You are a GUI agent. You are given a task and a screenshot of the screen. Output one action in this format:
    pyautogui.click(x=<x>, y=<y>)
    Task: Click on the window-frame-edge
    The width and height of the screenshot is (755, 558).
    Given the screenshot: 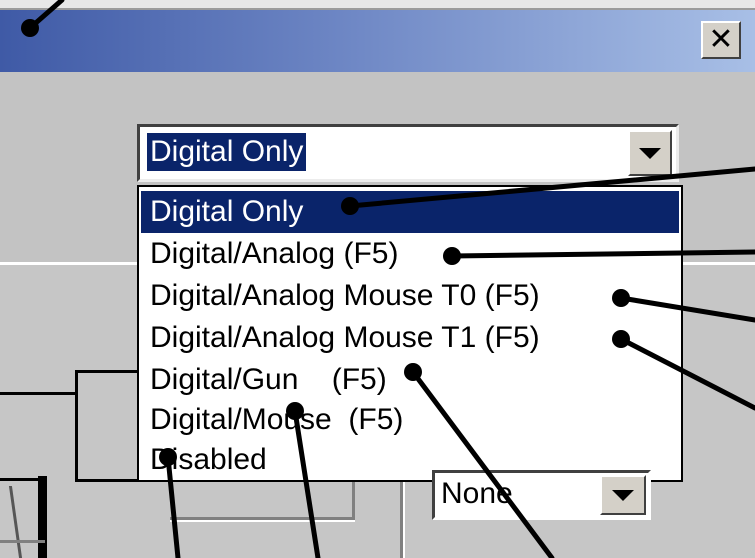 What is the action you would take?
    pyautogui.click(x=377, y=5)
    